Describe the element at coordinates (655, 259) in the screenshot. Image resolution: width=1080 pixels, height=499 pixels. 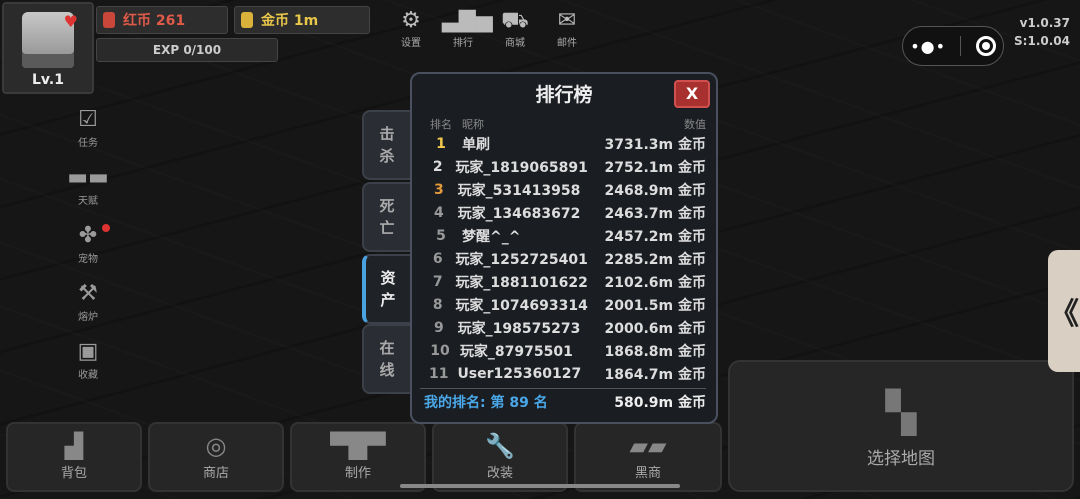
I see `row-value: 2285.2m 金币` at that location.